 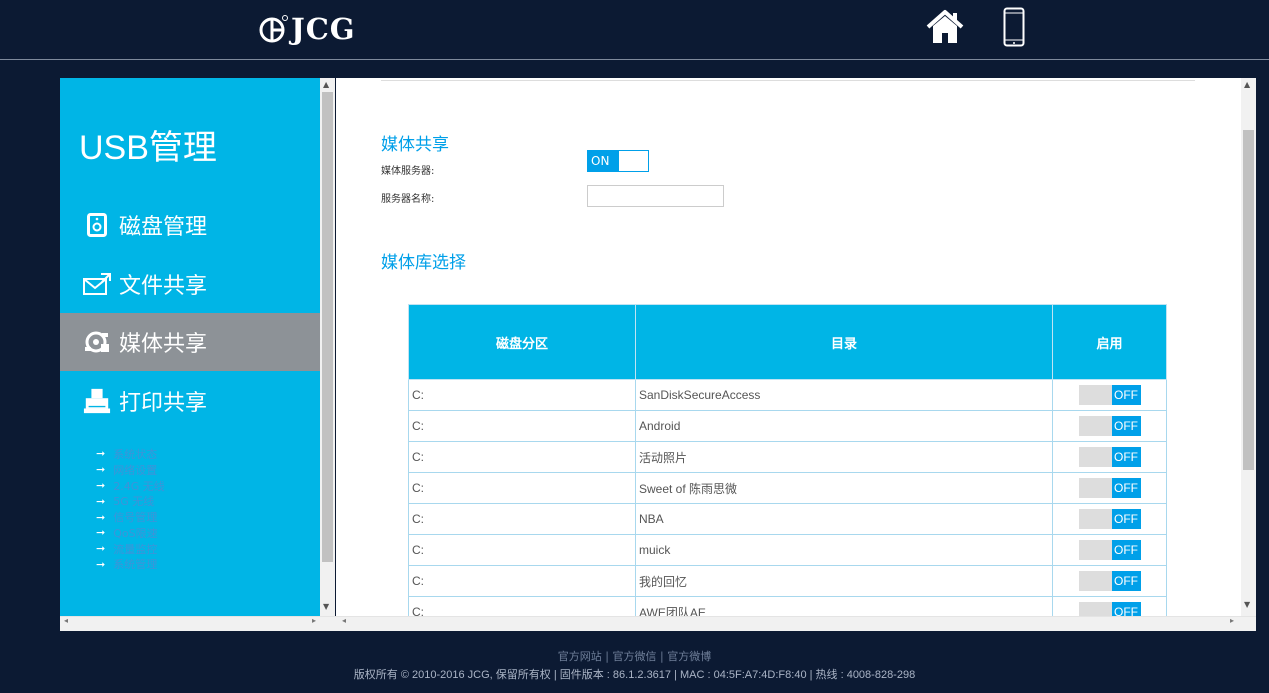 What do you see at coordinates (408, 171) in the screenshot?
I see `media-server-label: 媒体服务器:` at bounding box center [408, 171].